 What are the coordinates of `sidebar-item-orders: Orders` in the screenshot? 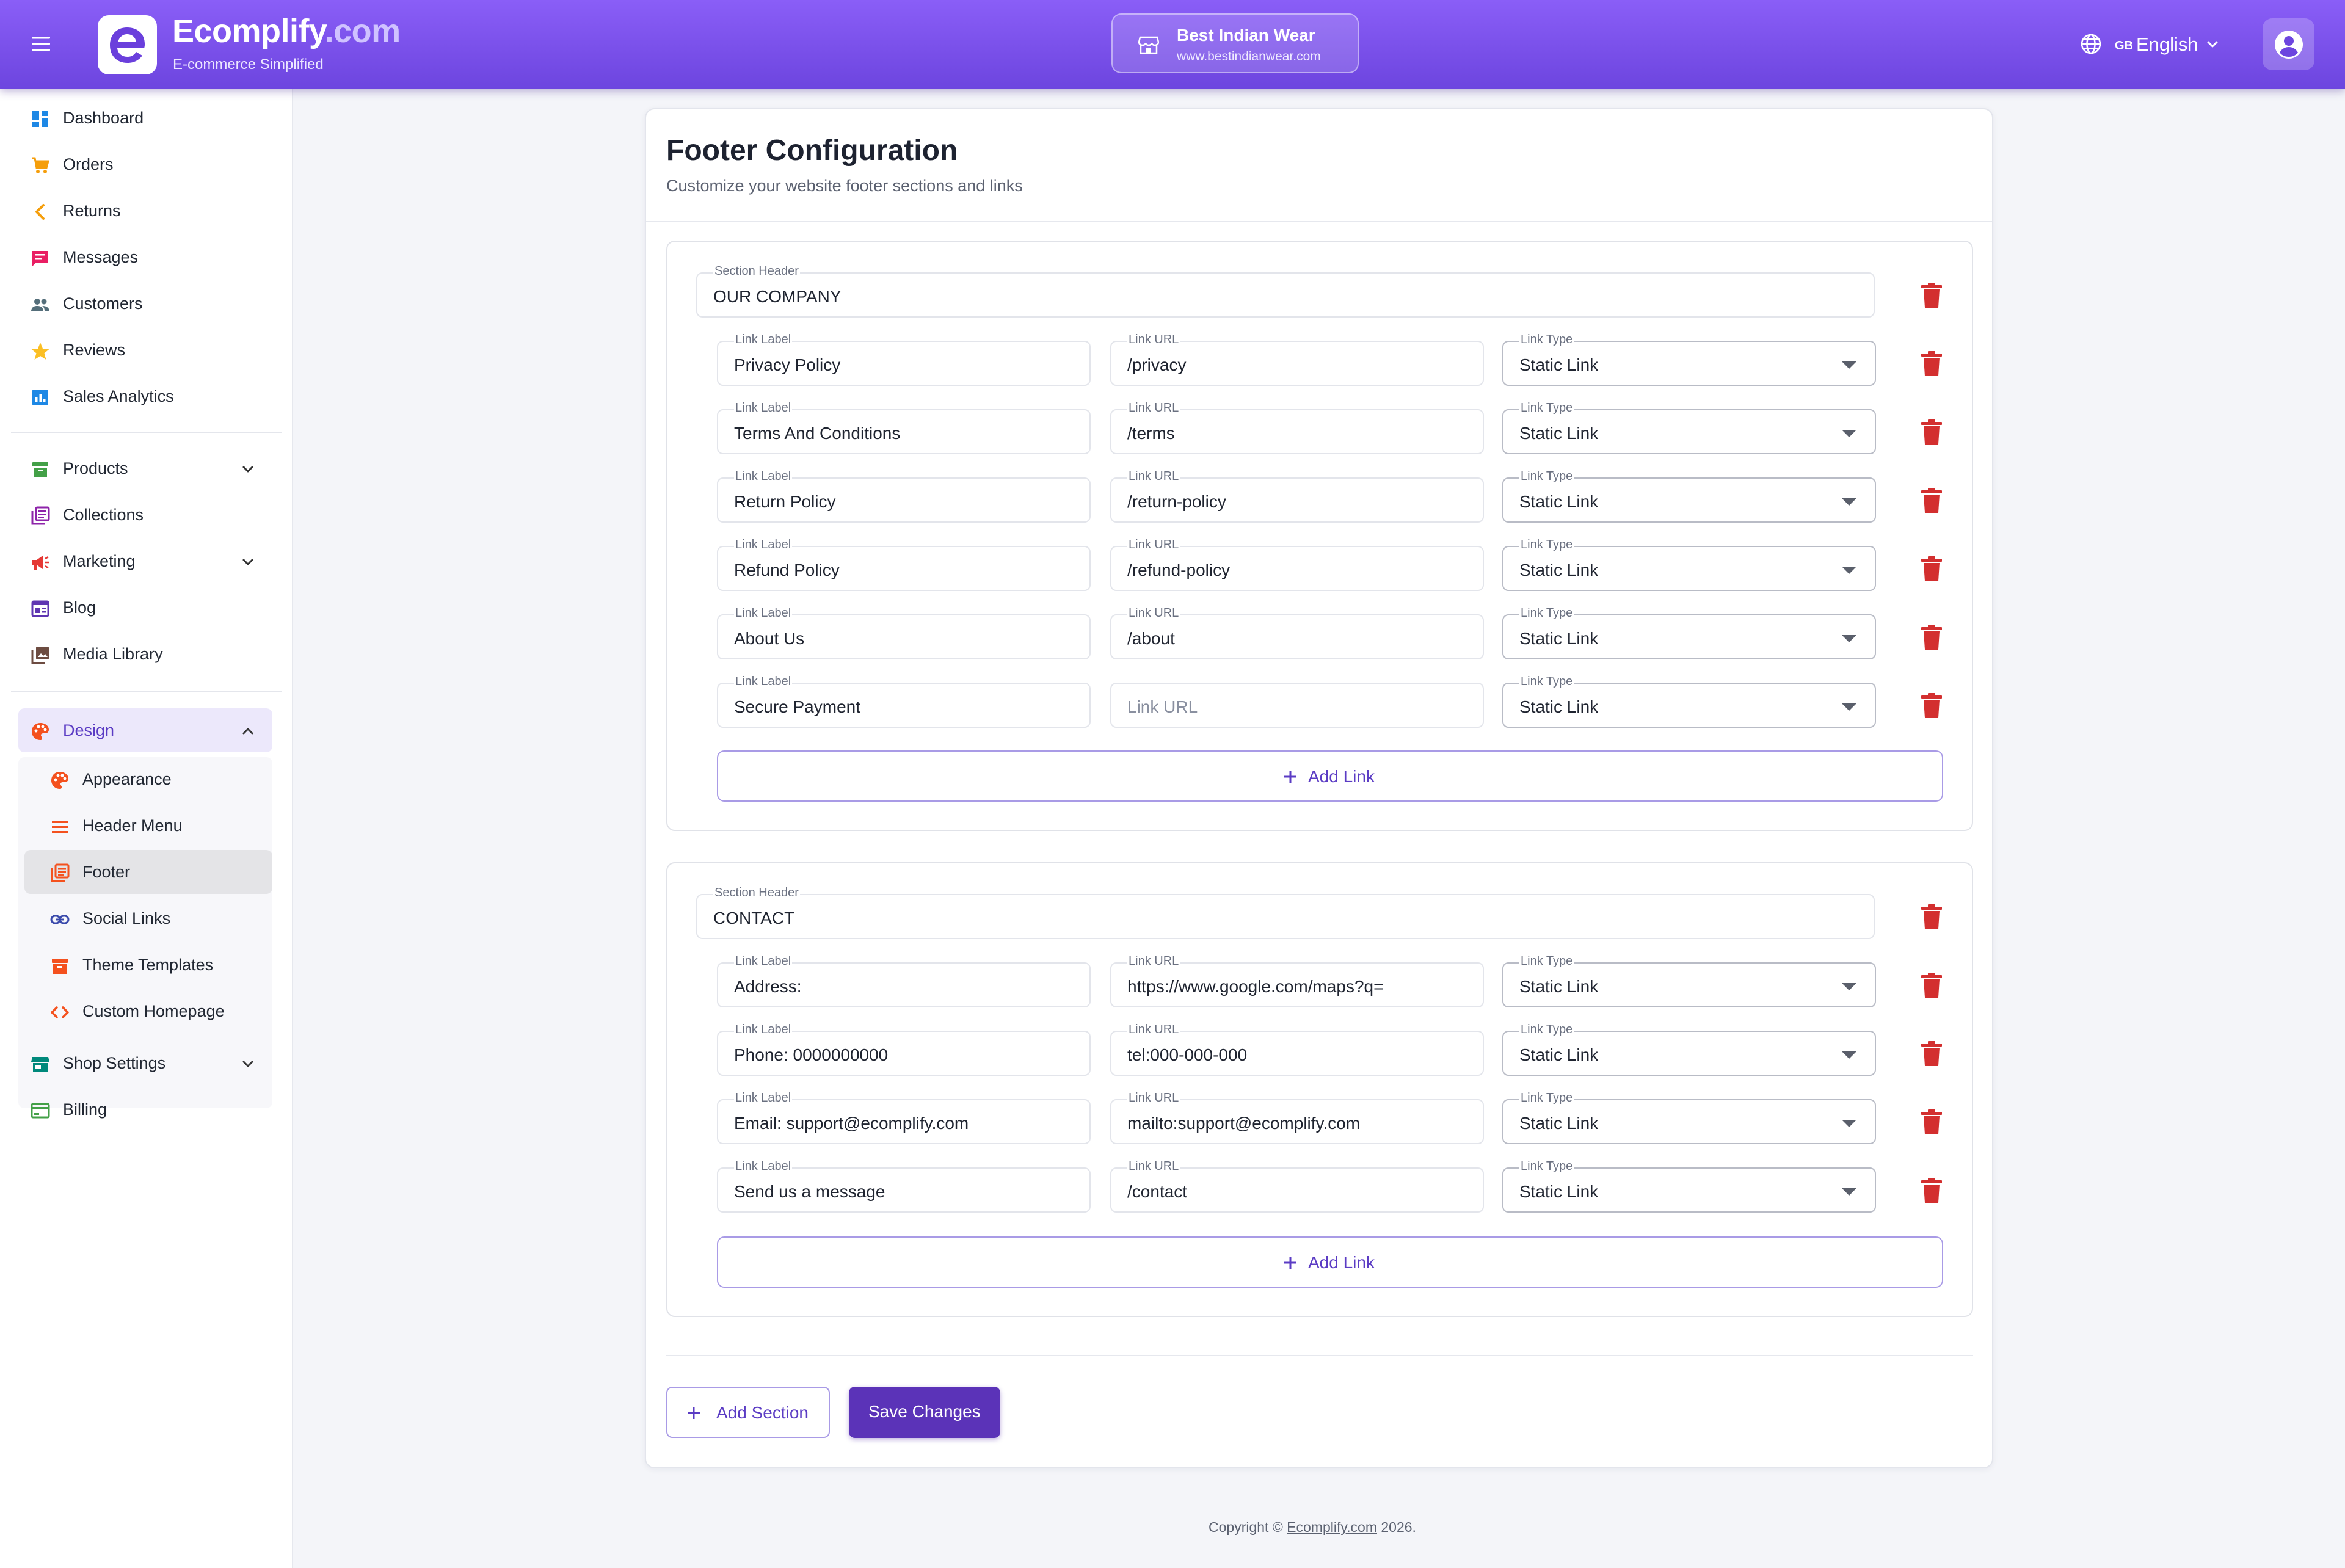 It's located at (145, 164).